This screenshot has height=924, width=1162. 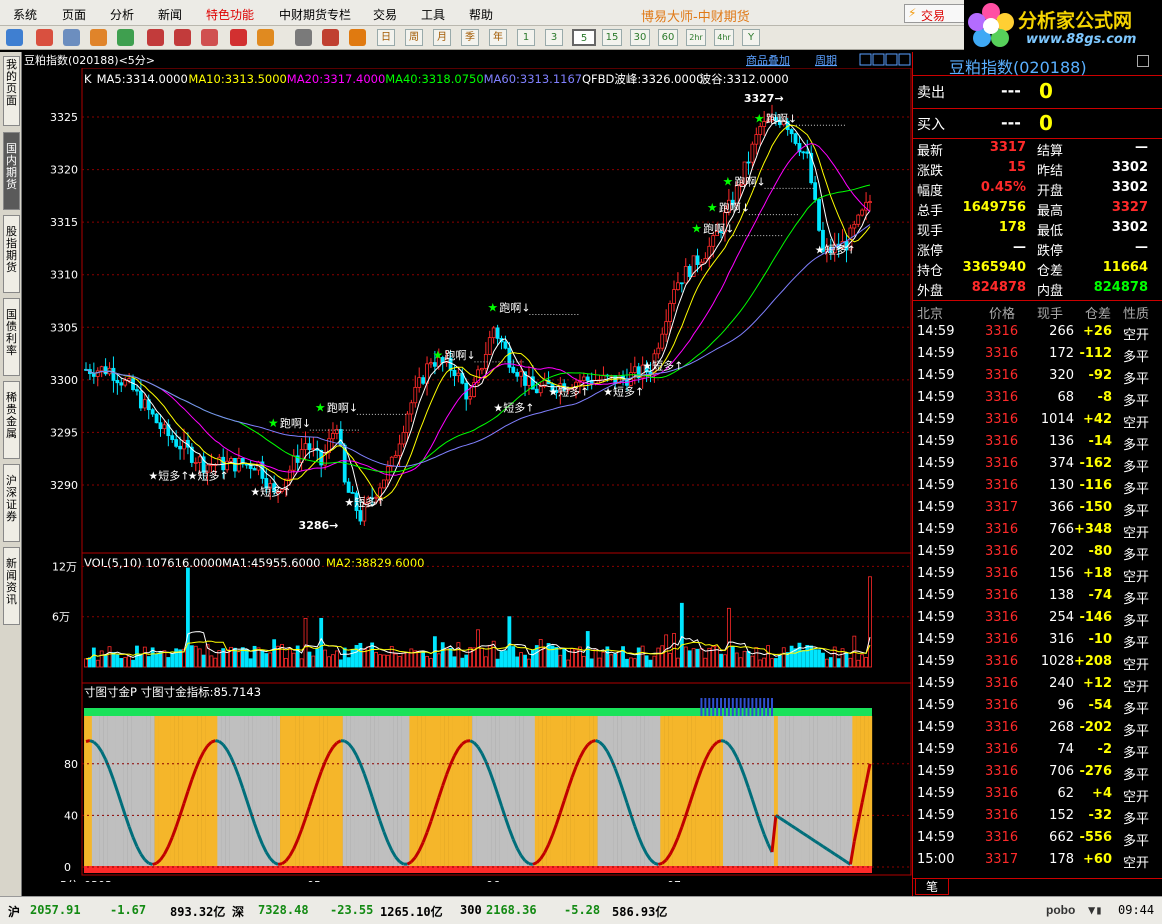 What do you see at coordinates (640, 37) in the screenshot?
I see `period-30m-button: 30` at bounding box center [640, 37].